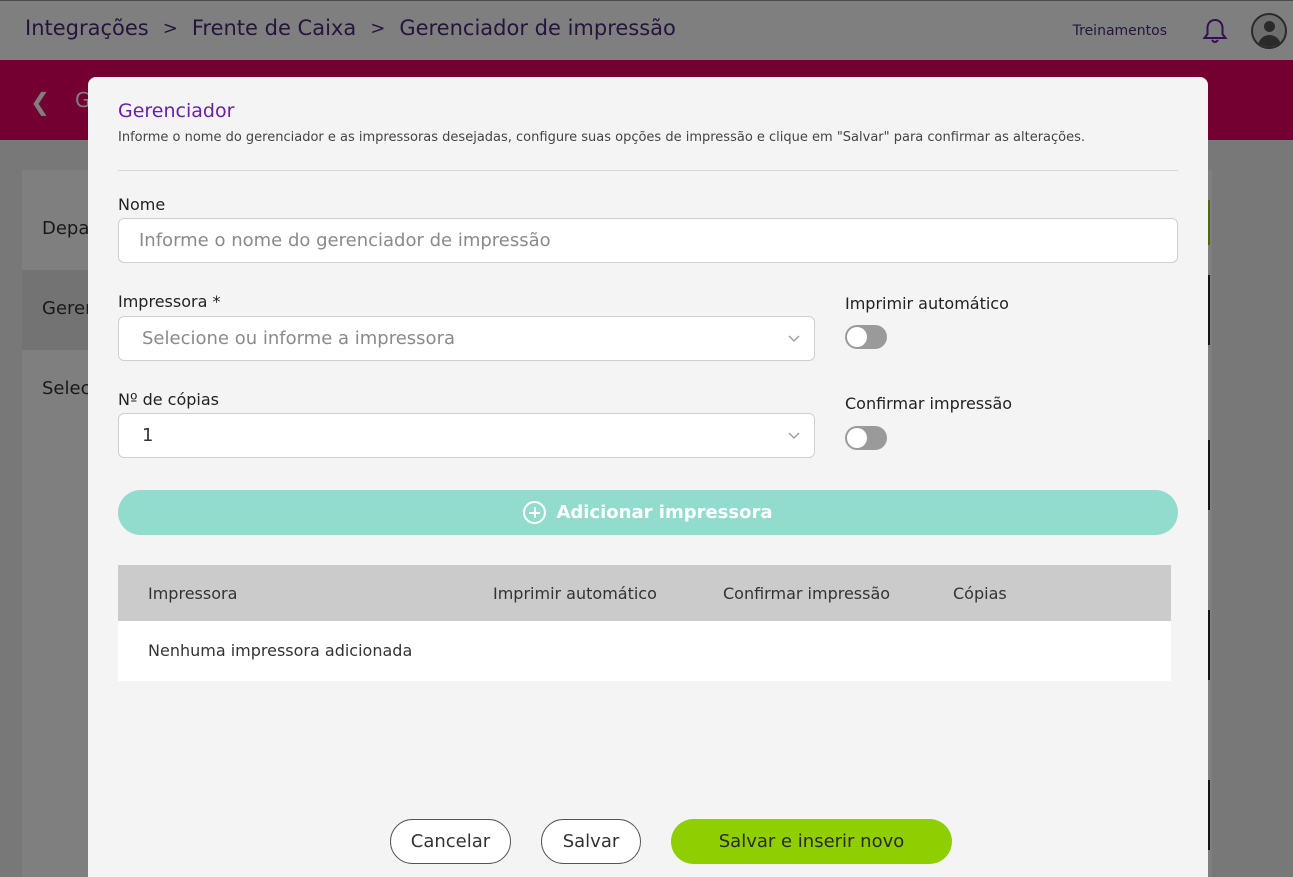  What do you see at coordinates (466, 338) in the screenshot?
I see `printer-select: Selecione ou informe a impressora` at bounding box center [466, 338].